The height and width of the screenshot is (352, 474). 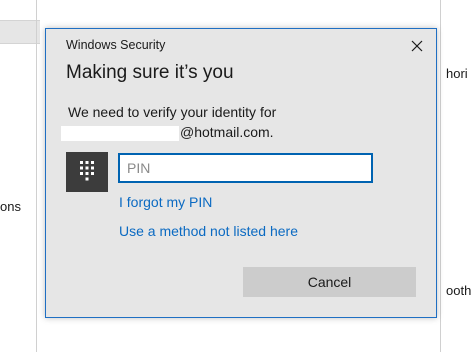 What do you see at coordinates (116, 45) in the screenshot?
I see `dialog-title: Windows Security` at bounding box center [116, 45].